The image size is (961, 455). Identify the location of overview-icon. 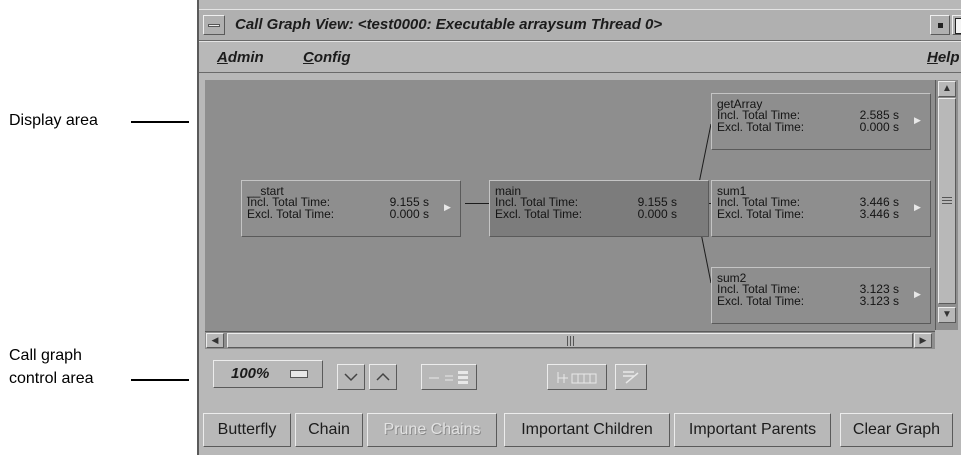
(448, 377).